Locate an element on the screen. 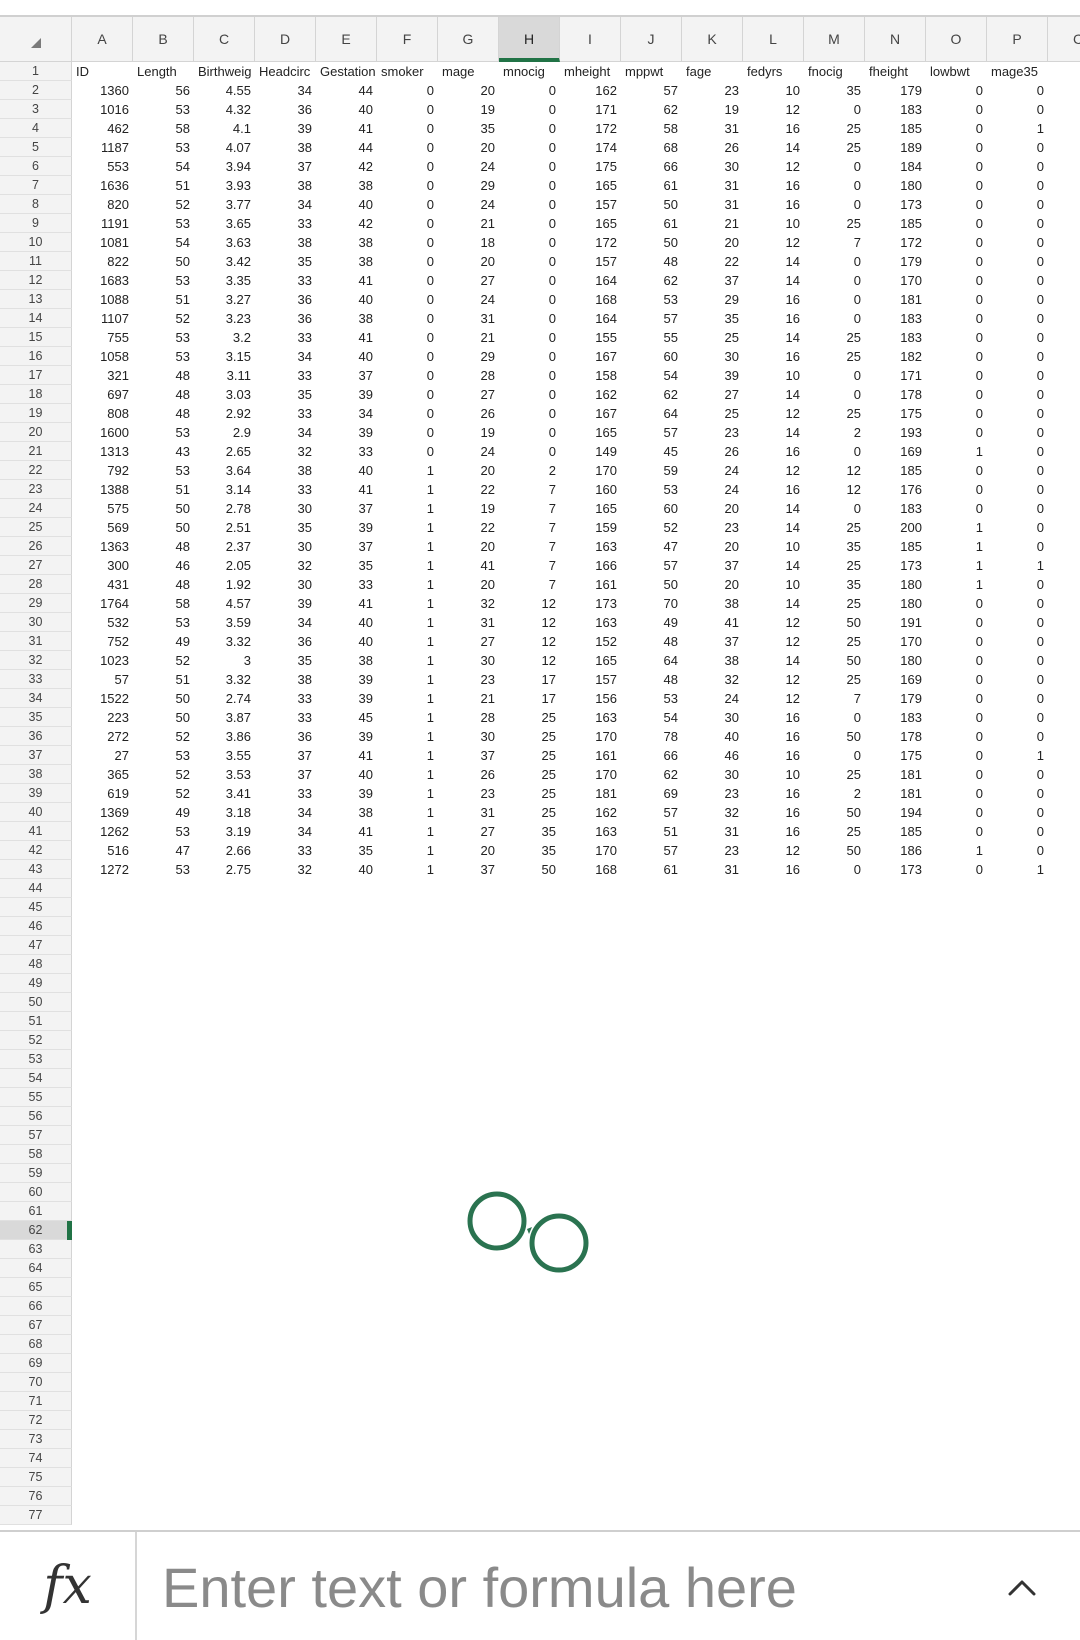 This screenshot has width=1080, height=1640. row-header-62: 62 is located at coordinates (36, 1230).